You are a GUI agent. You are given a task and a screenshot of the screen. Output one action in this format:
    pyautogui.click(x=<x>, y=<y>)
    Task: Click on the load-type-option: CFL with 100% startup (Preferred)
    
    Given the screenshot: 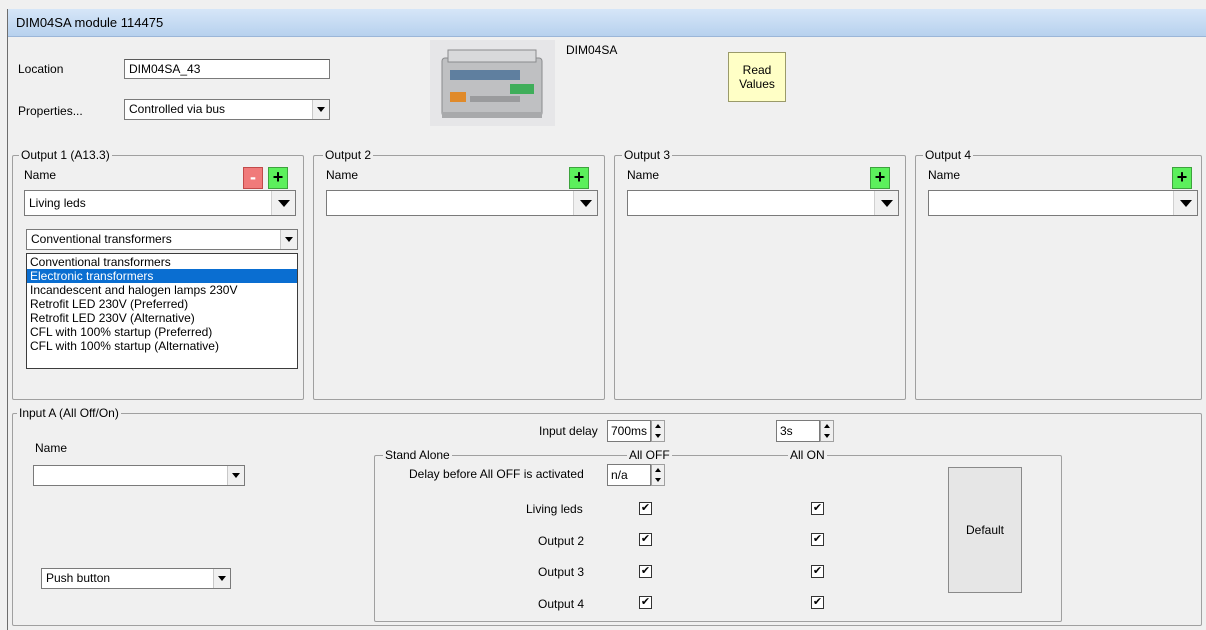 What is the action you would take?
    pyautogui.click(x=162, y=332)
    